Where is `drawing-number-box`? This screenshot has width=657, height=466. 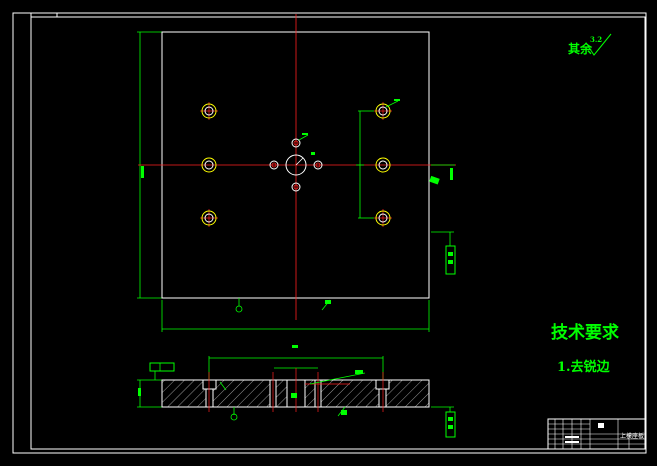
drawing-number-box is located at coordinates (44, 15).